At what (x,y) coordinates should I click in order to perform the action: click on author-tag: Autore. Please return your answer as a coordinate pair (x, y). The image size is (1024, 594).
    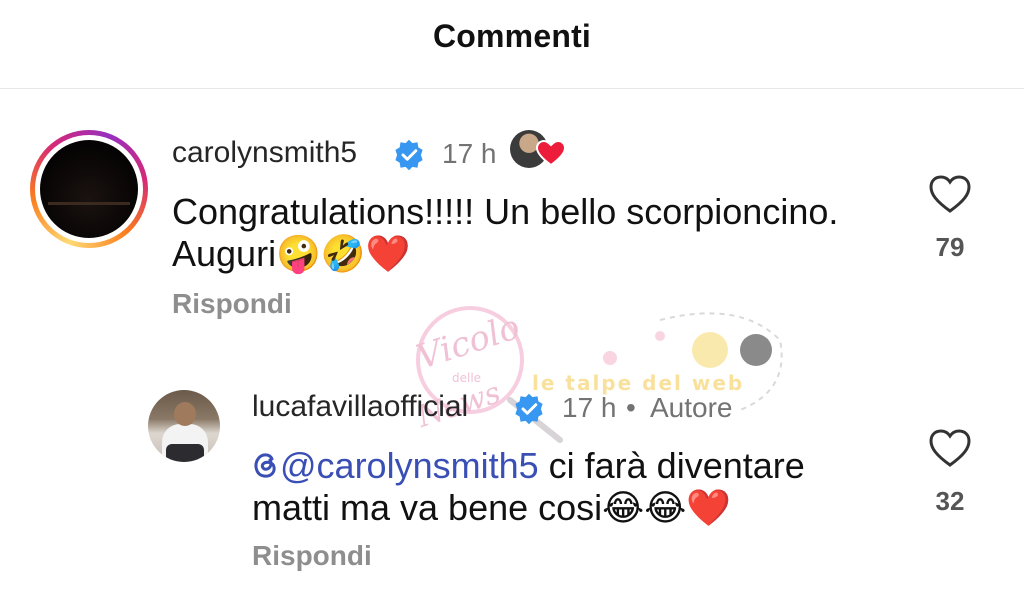
    Looking at the image, I should click on (691, 407).